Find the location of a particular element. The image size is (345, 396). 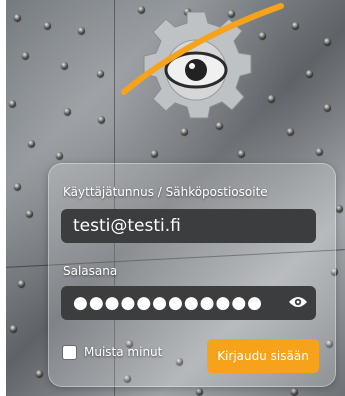

login-button: Kirjaudu sisään is located at coordinates (263, 356).